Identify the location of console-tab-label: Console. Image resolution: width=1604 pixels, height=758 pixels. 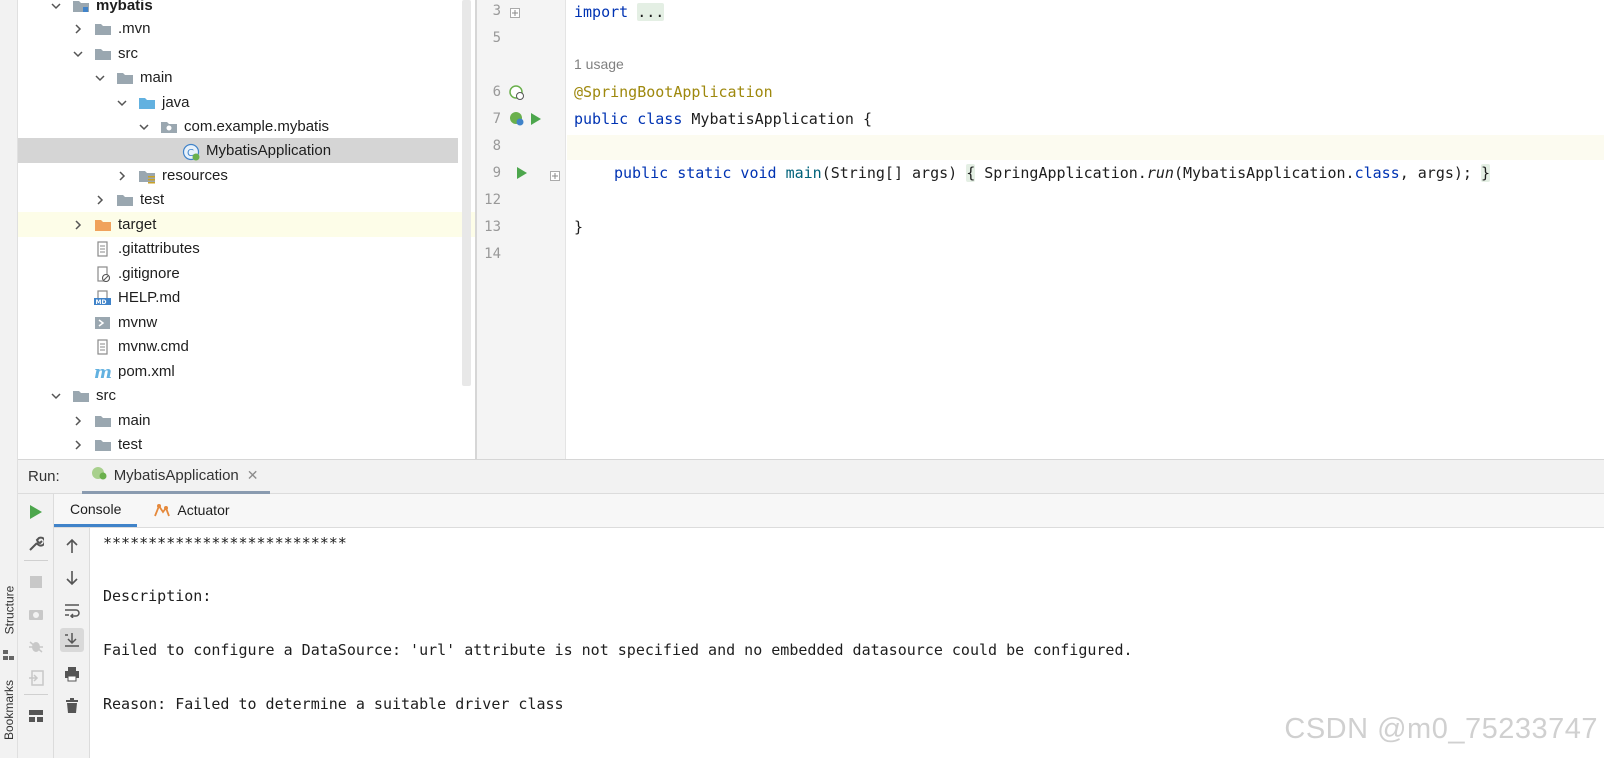
(96, 508).